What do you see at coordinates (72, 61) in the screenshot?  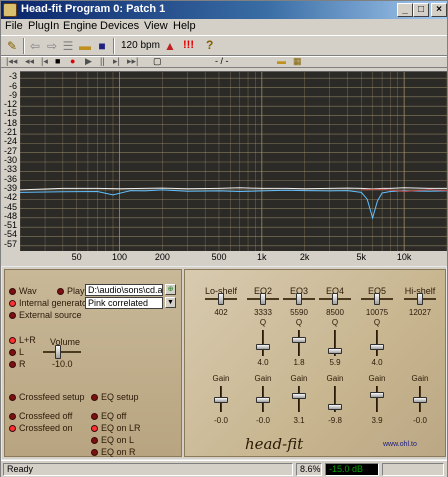 I see `record-icon: ●` at bounding box center [72, 61].